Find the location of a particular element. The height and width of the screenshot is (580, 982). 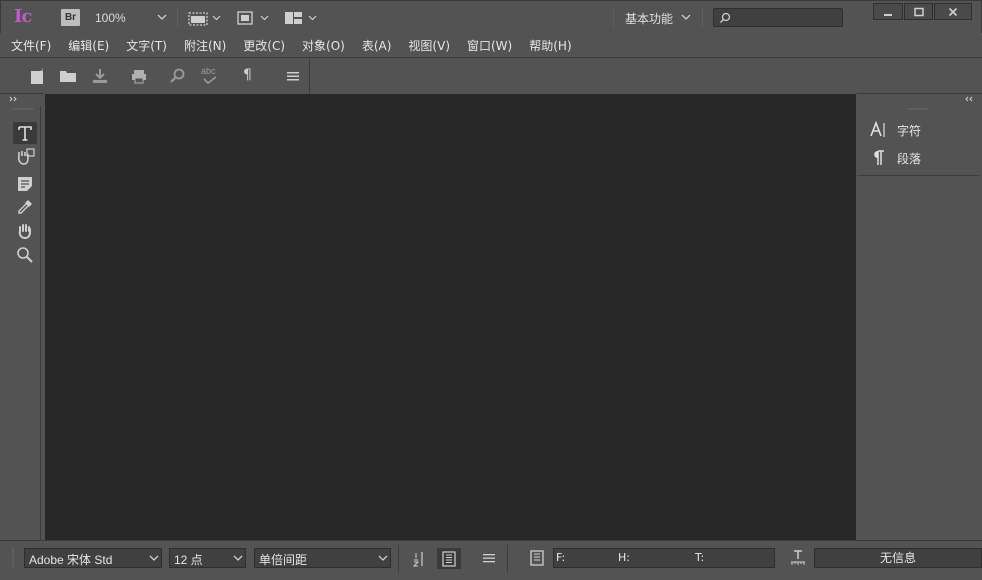

open-folder-icon is located at coordinates (68, 76).